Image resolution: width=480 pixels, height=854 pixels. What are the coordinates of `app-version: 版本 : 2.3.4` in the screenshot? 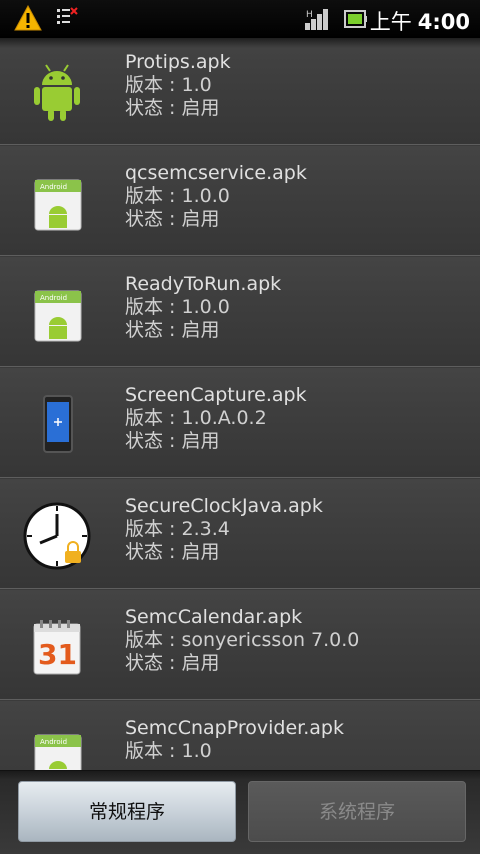 It's located at (177, 529).